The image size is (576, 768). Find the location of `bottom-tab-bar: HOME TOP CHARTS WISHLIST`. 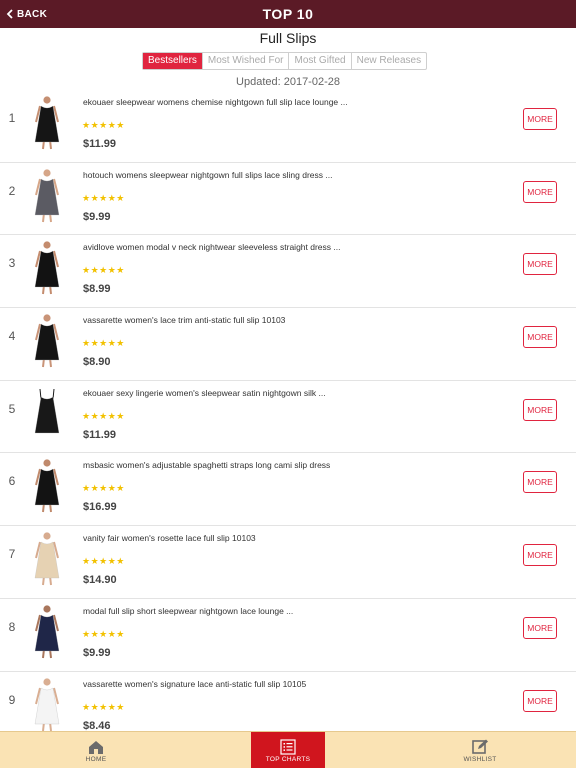

bottom-tab-bar: HOME TOP CHARTS WISHLIST is located at coordinates (288, 749).